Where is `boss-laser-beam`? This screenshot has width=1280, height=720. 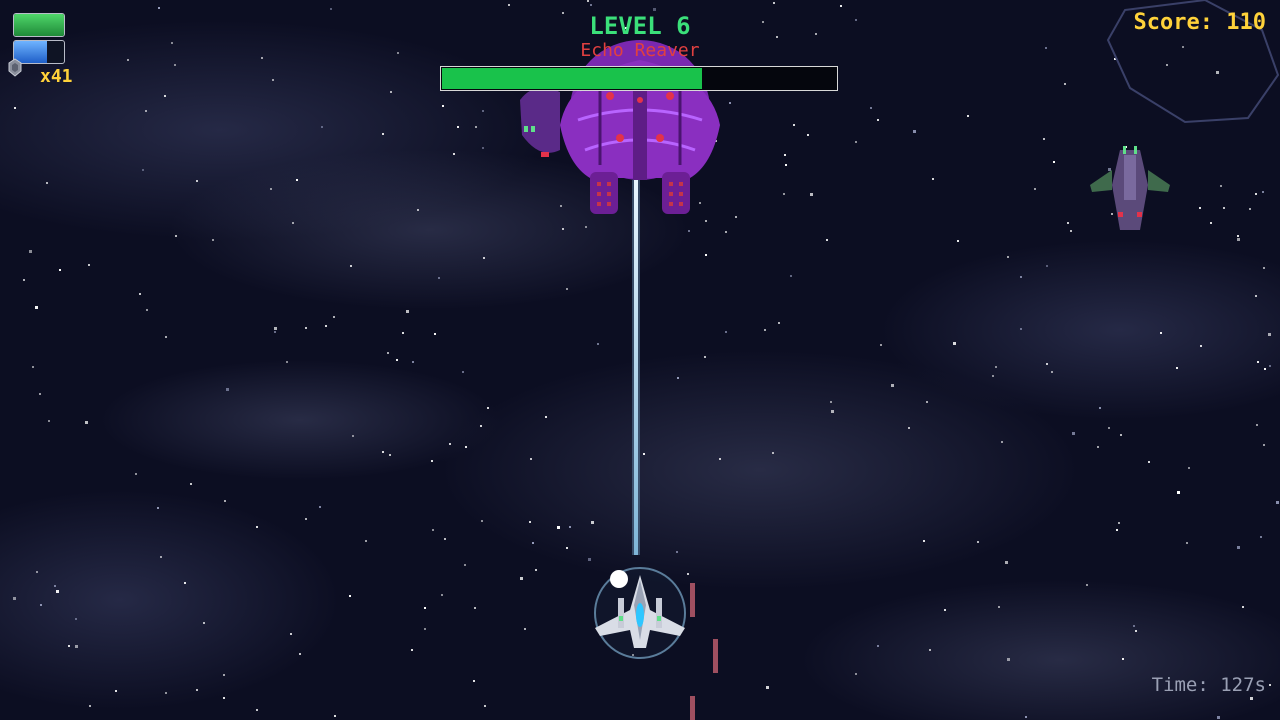
boss-laser-beam is located at coordinates (636, 367).